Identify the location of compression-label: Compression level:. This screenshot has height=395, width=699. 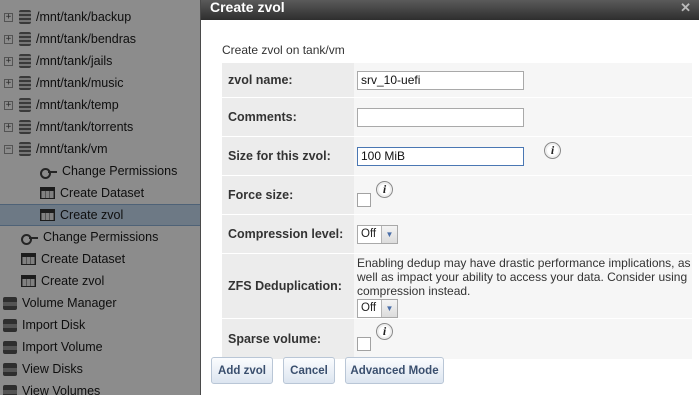
(288, 234).